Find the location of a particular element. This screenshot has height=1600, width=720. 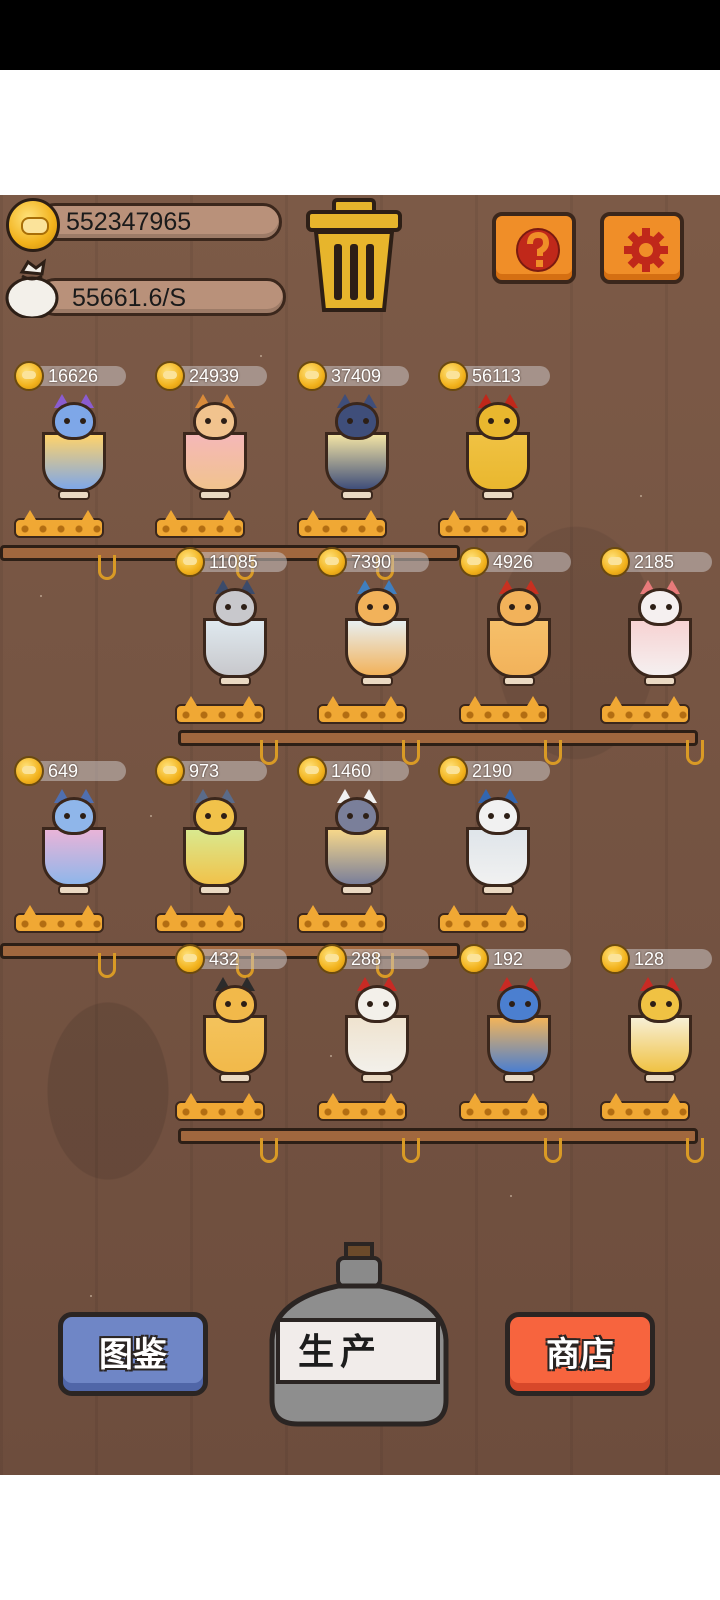

shop-button: 商店 is located at coordinates (580, 1354).